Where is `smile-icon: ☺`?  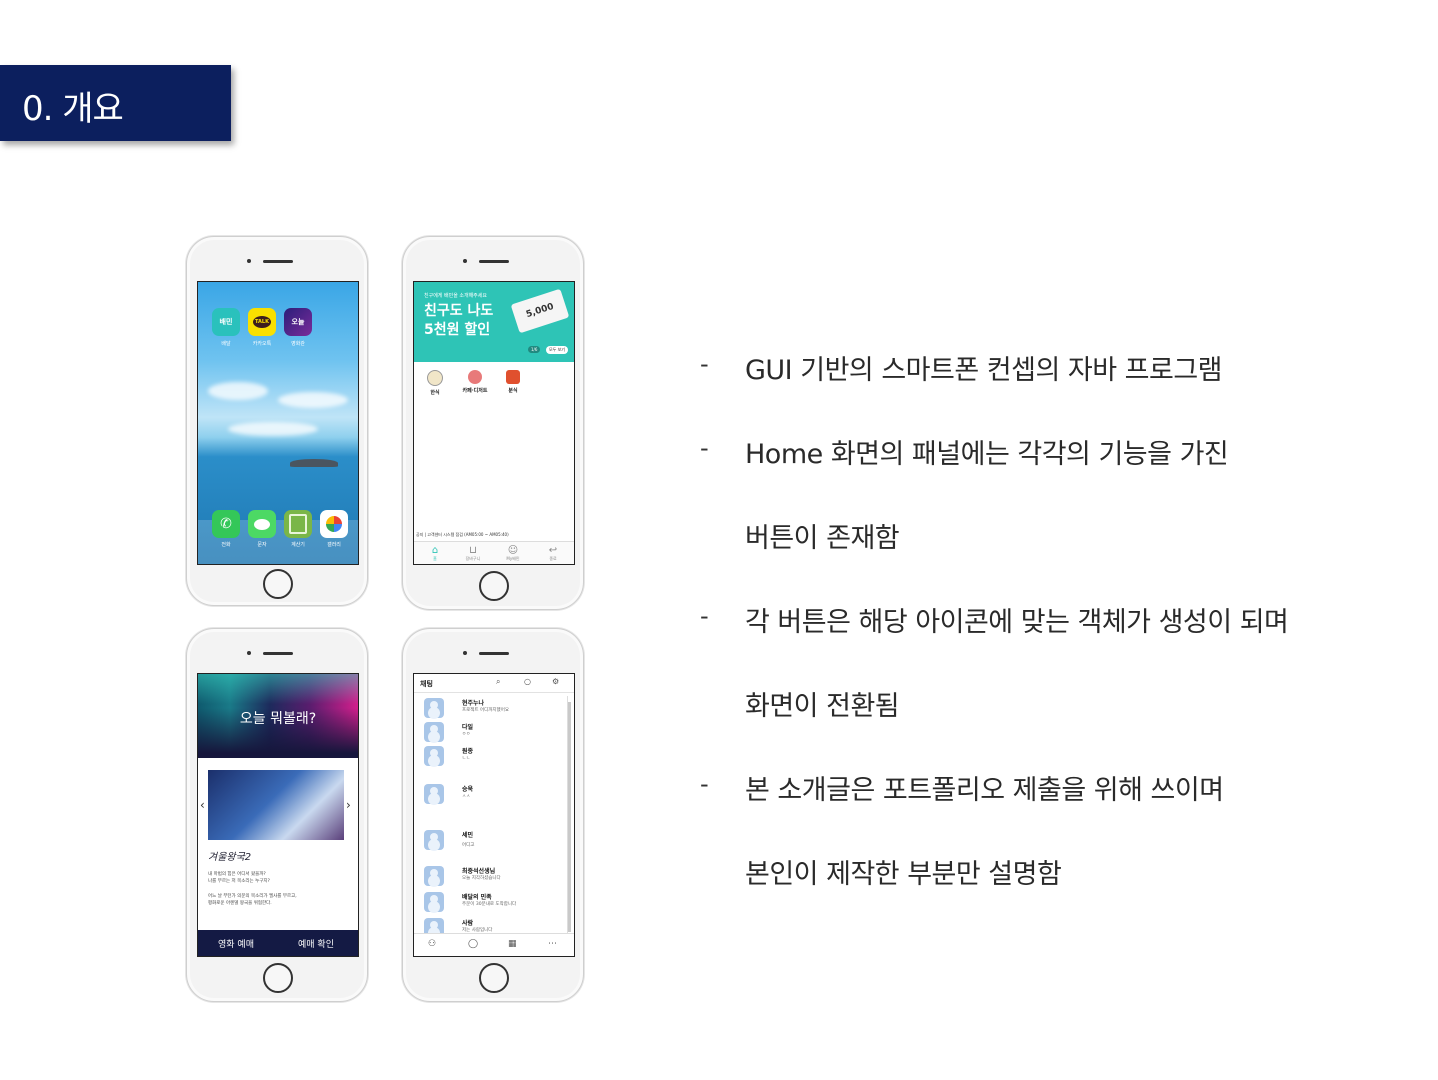
smile-icon: ☺ is located at coordinates (513, 550).